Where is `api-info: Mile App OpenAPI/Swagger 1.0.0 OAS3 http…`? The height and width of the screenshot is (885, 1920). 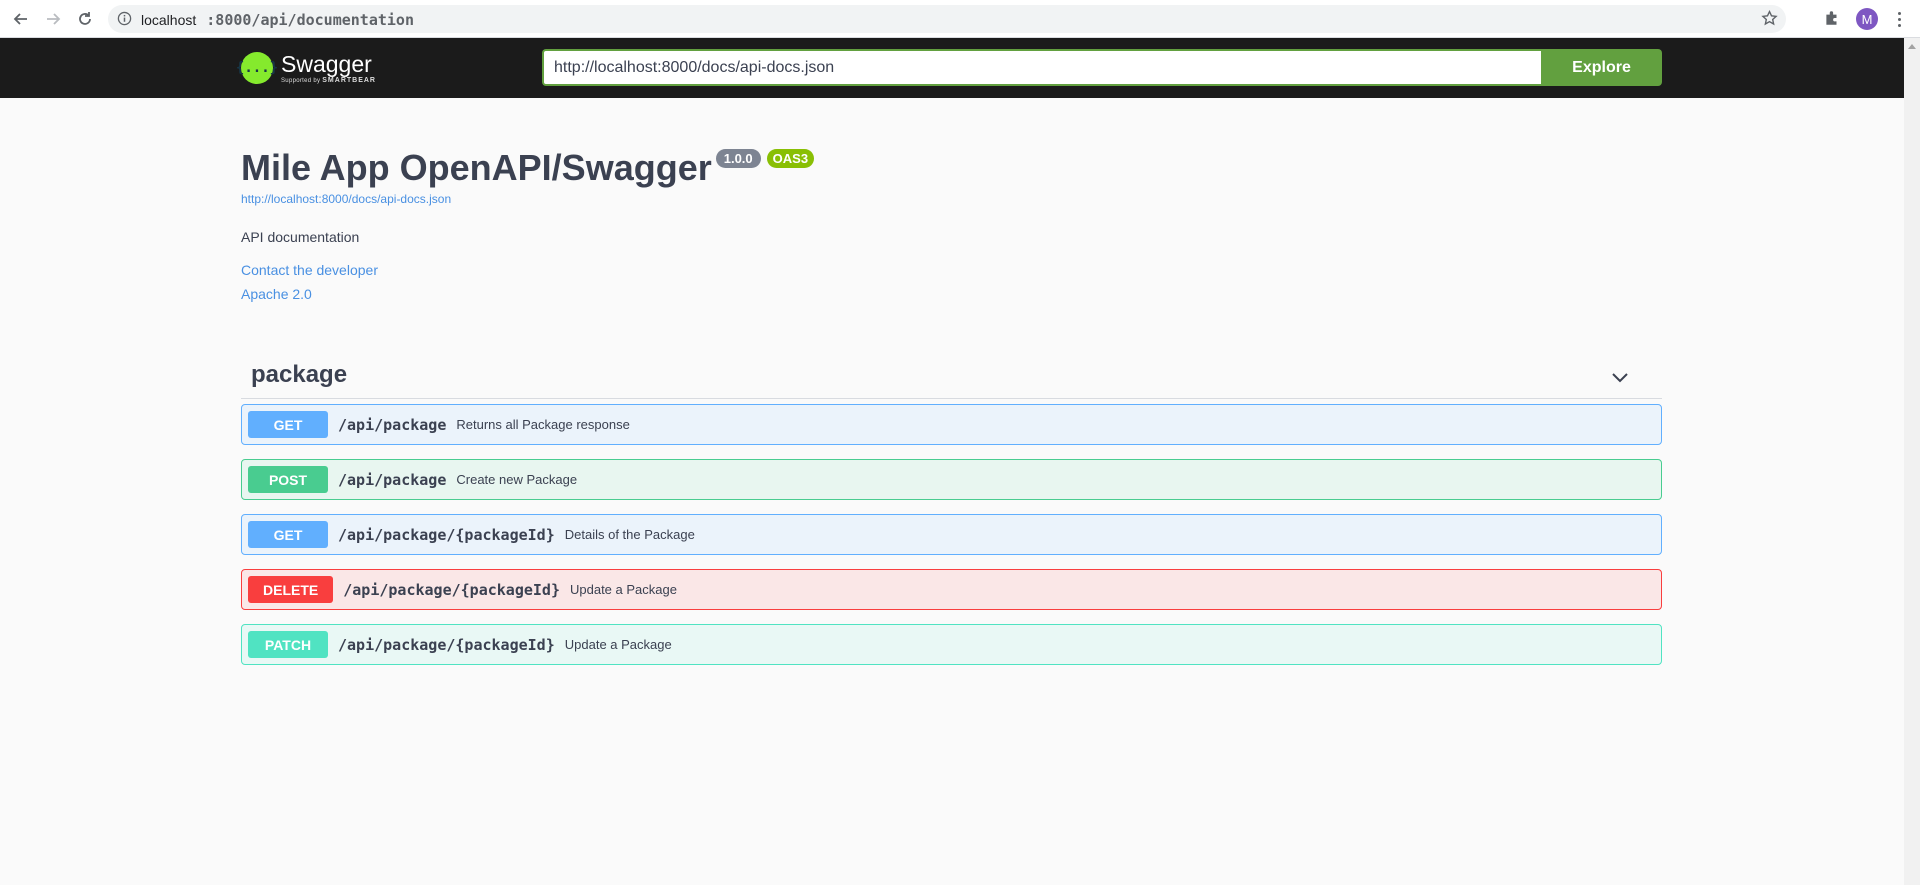 api-info: Mile App OpenAPI/Swagger 1.0.0 OAS3 http… is located at coordinates (951, 222).